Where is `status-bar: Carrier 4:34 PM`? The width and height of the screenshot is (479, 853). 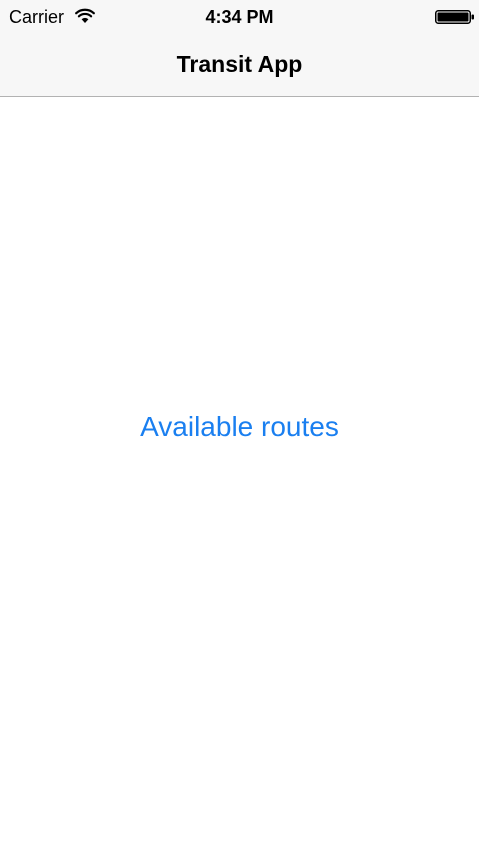
status-bar: Carrier 4:34 PM is located at coordinates (239, 17).